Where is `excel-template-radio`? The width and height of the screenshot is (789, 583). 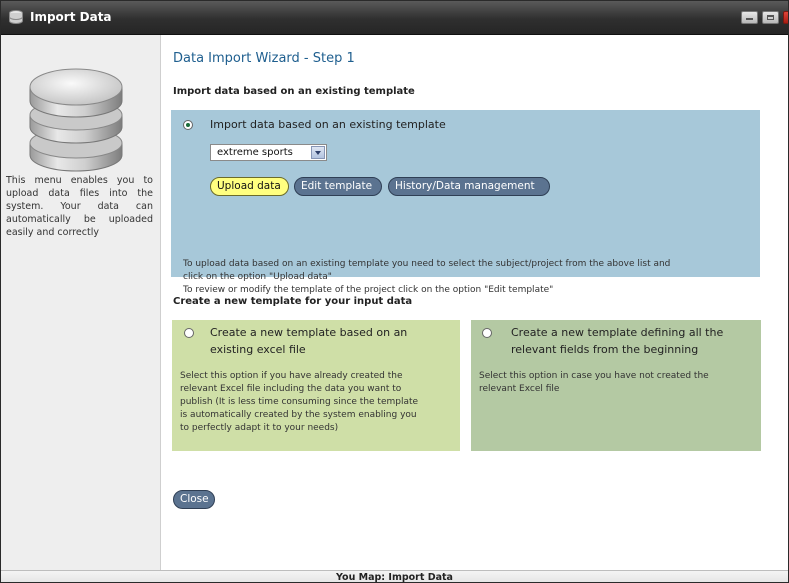
excel-template-radio is located at coordinates (189, 333).